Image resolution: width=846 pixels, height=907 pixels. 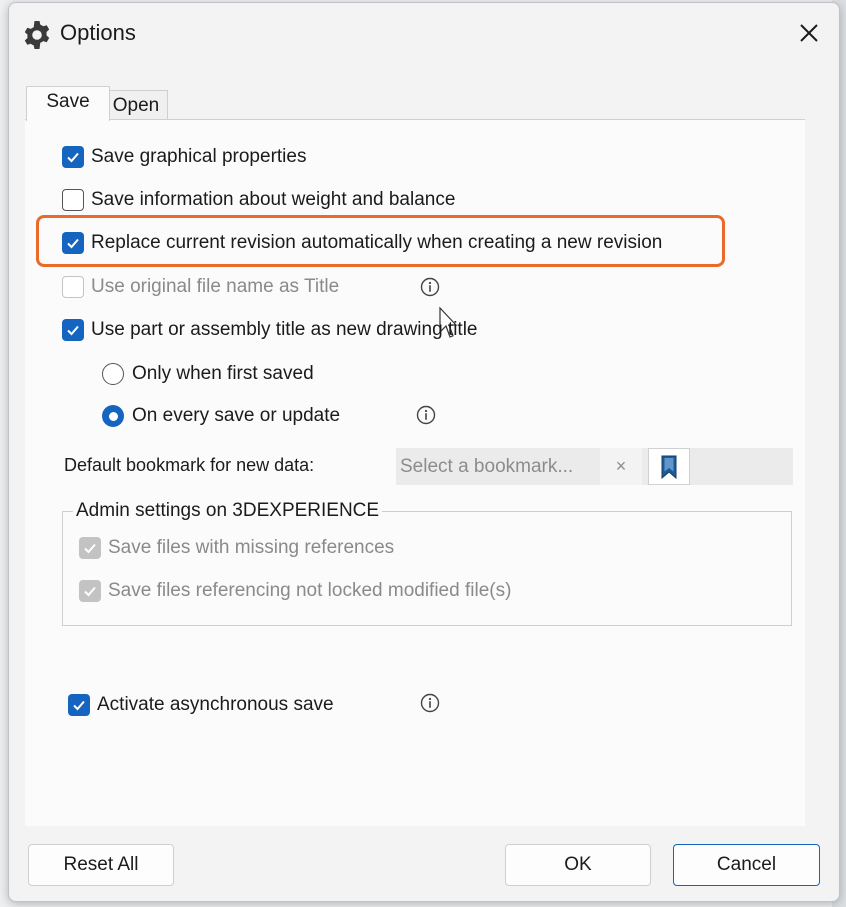 I want to click on bookmark-selector: Select a bookmark... ×, so click(x=594, y=466).